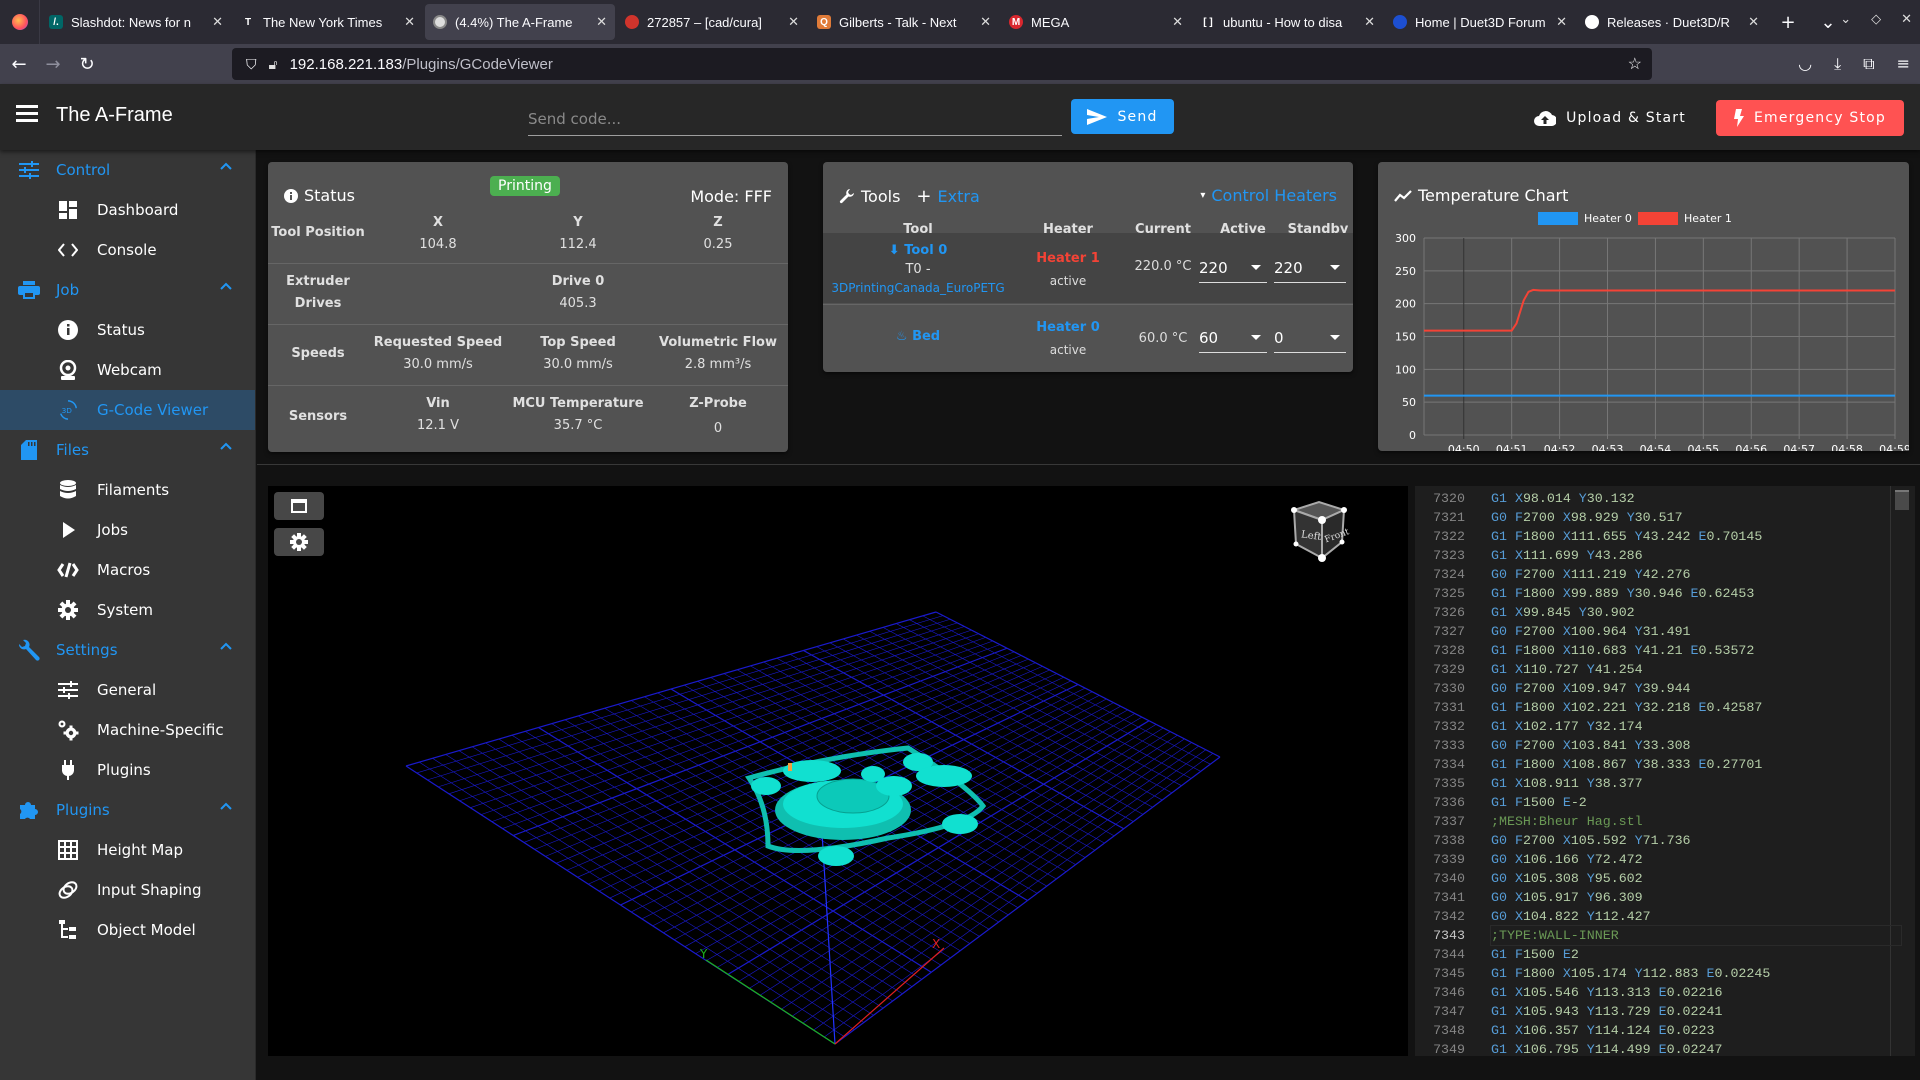 This screenshot has width=1920, height=1080. Describe the element at coordinates (1480, 22) in the screenshot. I see `browser-tab: Home | Duet3D Forum ✕` at that location.